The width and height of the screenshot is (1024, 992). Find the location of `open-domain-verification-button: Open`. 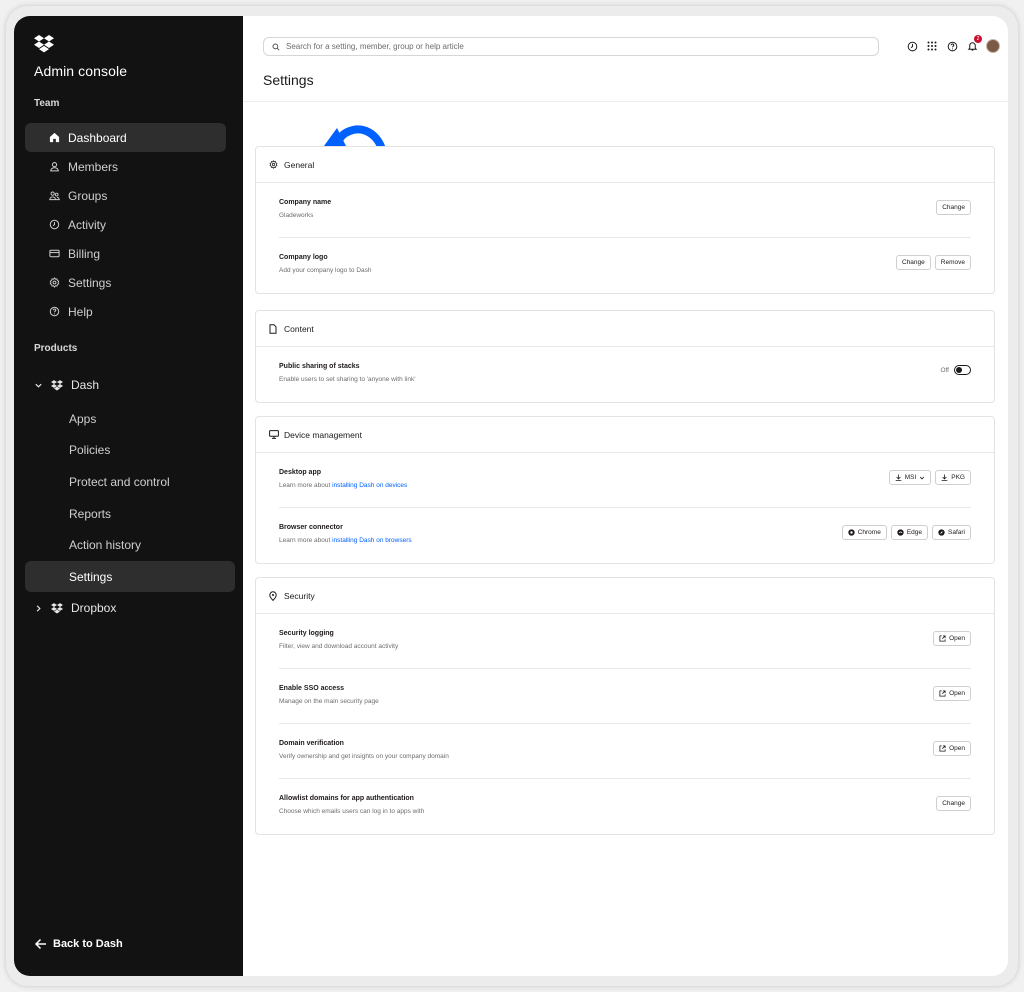

open-domain-verification-button: Open is located at coordinates (952, 748).